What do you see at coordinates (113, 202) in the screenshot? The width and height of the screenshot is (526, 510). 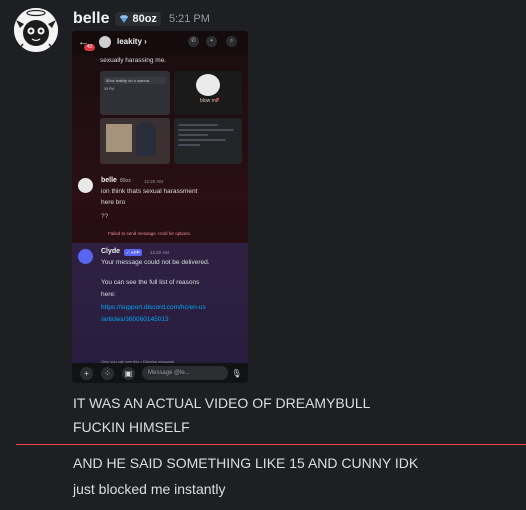 I see `belle-small-line: here bro` at bounding box center [113, 202].